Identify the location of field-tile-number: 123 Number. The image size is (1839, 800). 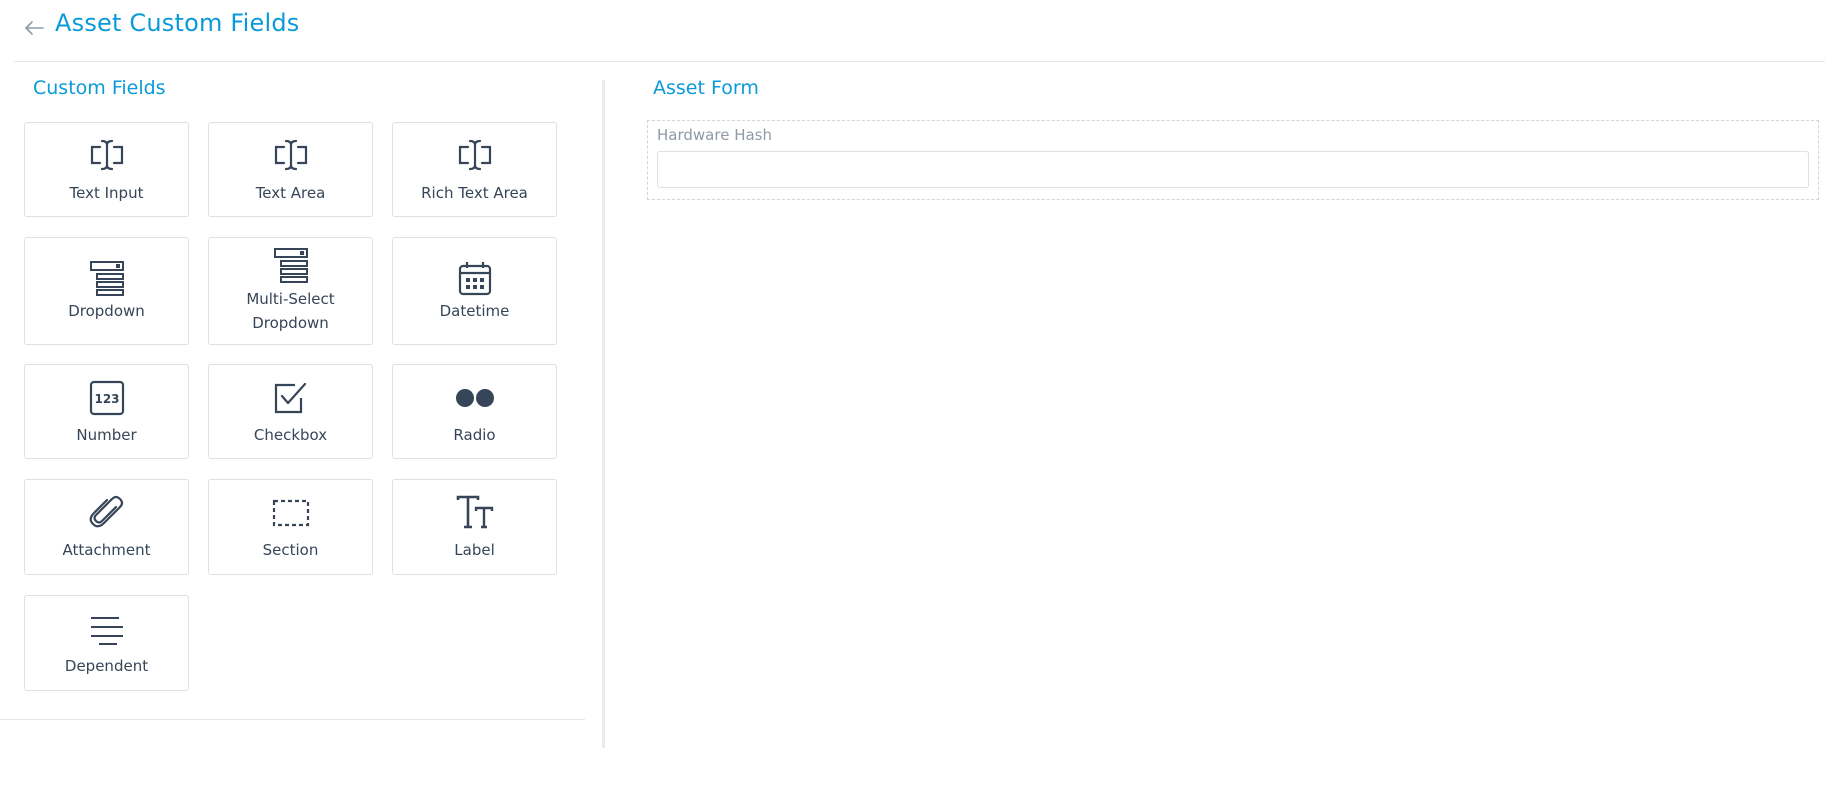
(106, 411).